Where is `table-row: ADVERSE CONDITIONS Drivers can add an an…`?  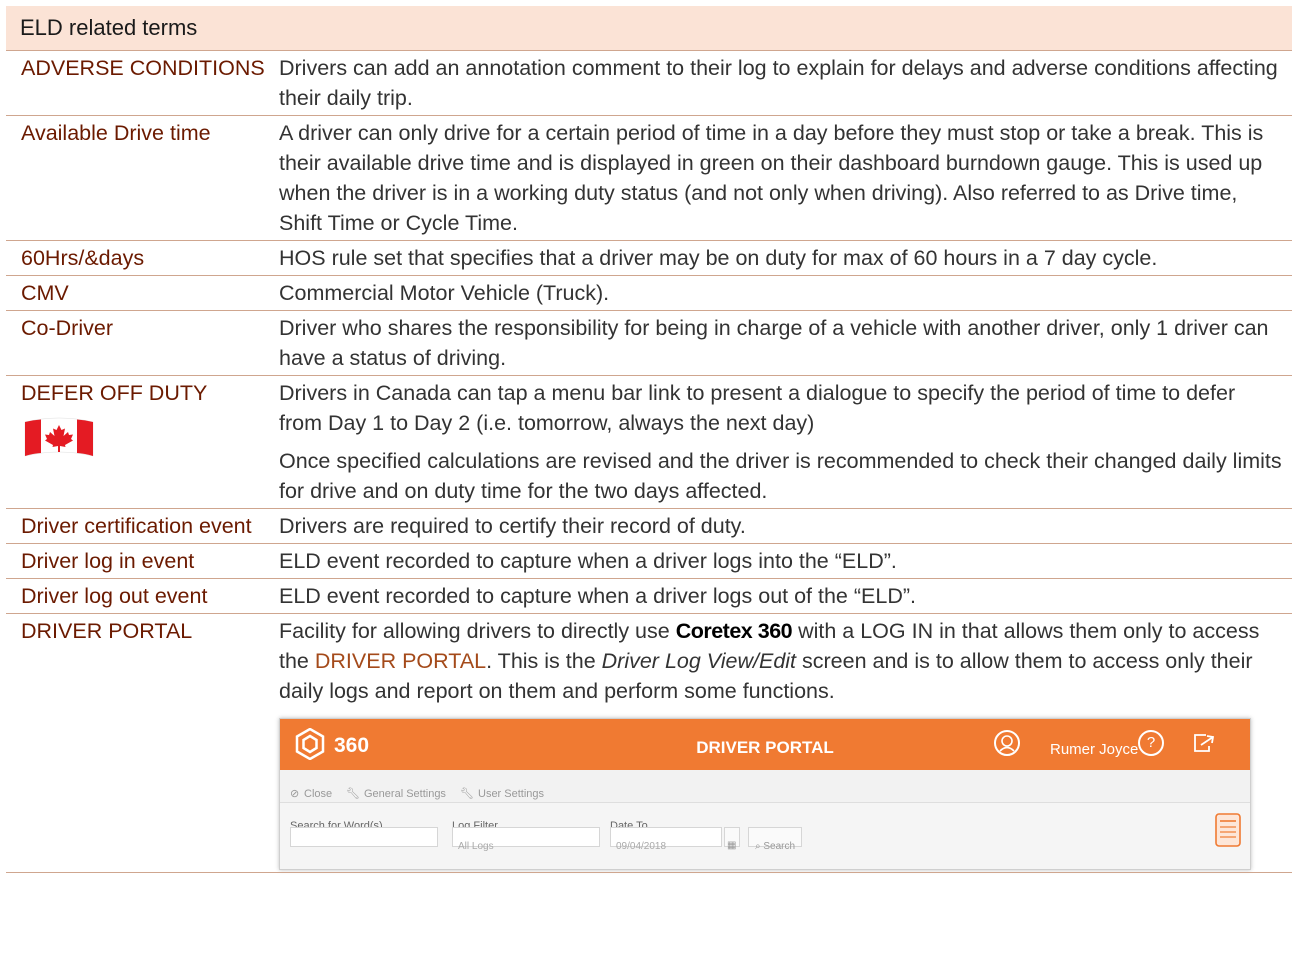 table-row: ADVERSE CONDITIONS Drivers can add an an… is located at coordinates (649, 83).